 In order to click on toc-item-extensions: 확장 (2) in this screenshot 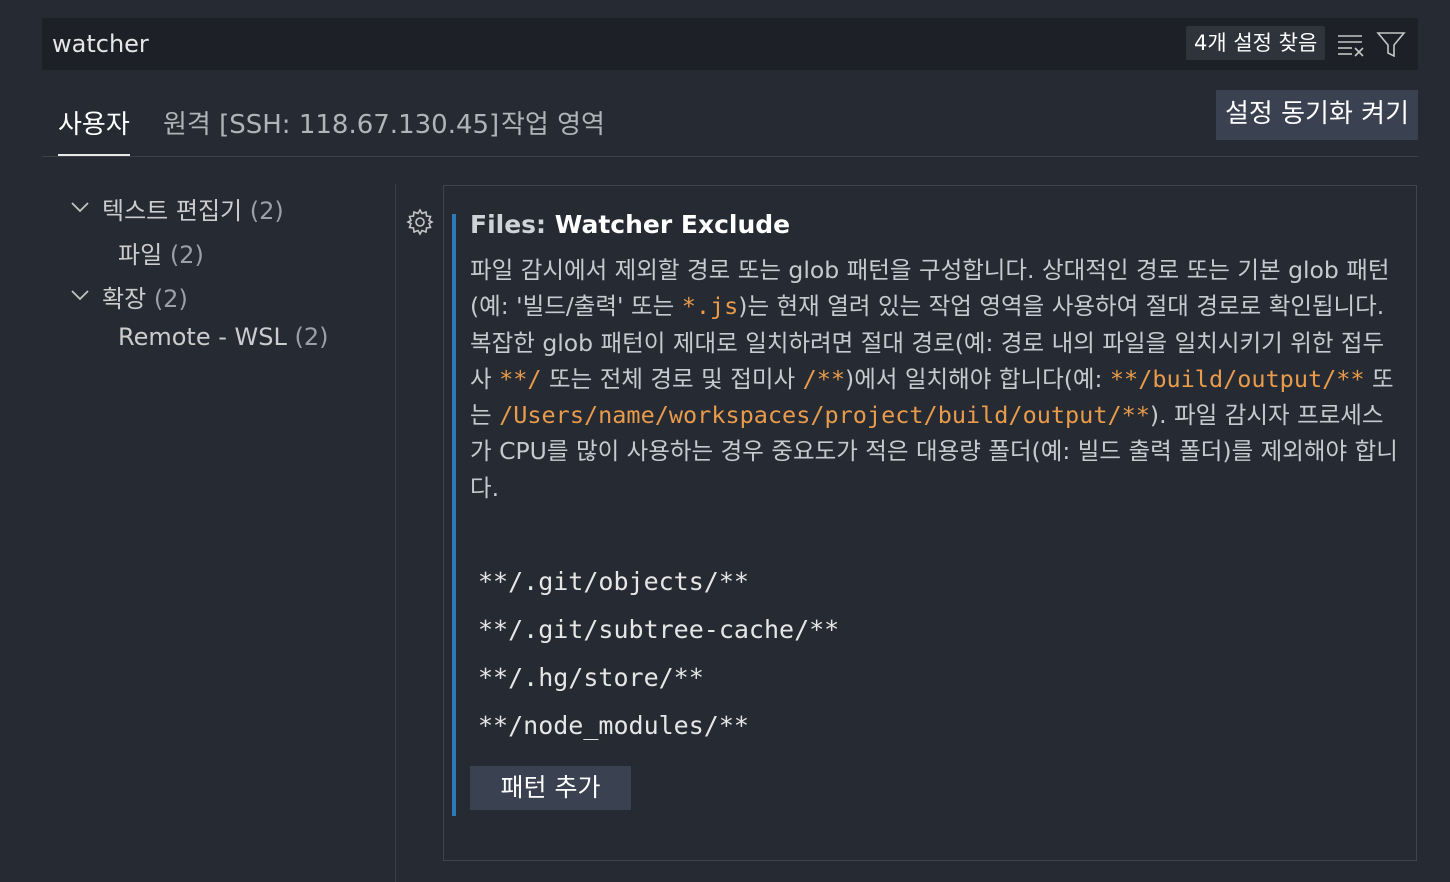, I will do `click(145, 296)`.